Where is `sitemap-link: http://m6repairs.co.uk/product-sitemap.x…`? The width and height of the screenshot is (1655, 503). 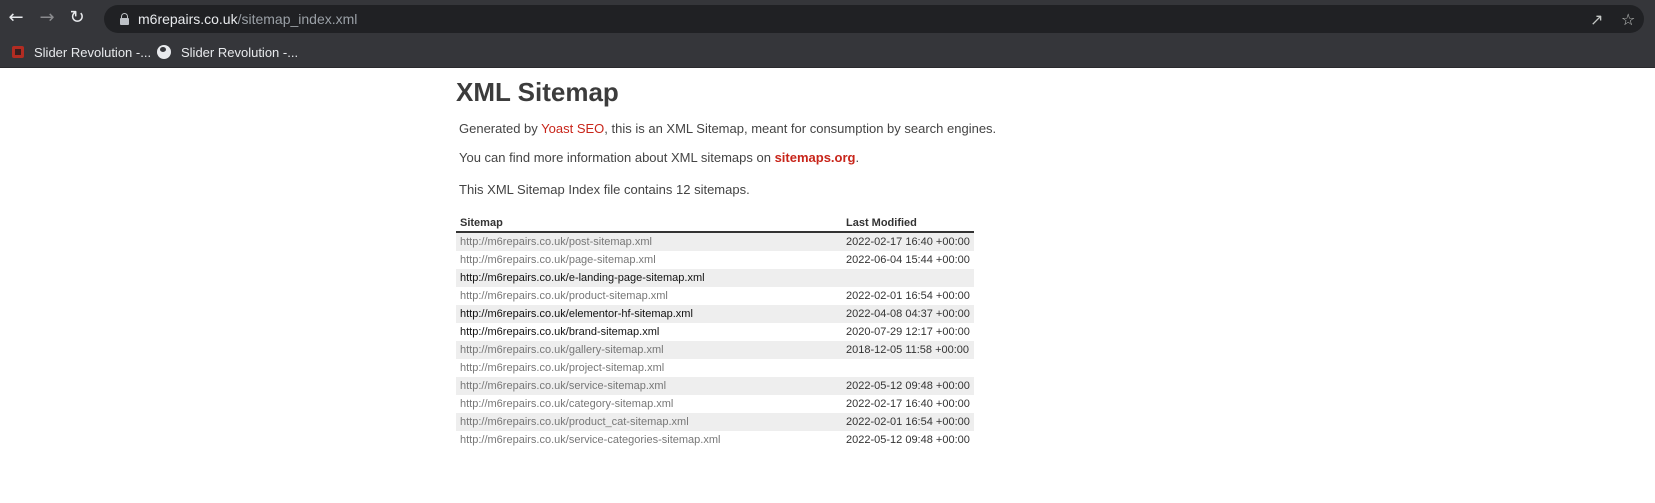
sitemap-link: http://m6repairs.co.uk/product-sitemap.x… is located at coordinates (649, 296).